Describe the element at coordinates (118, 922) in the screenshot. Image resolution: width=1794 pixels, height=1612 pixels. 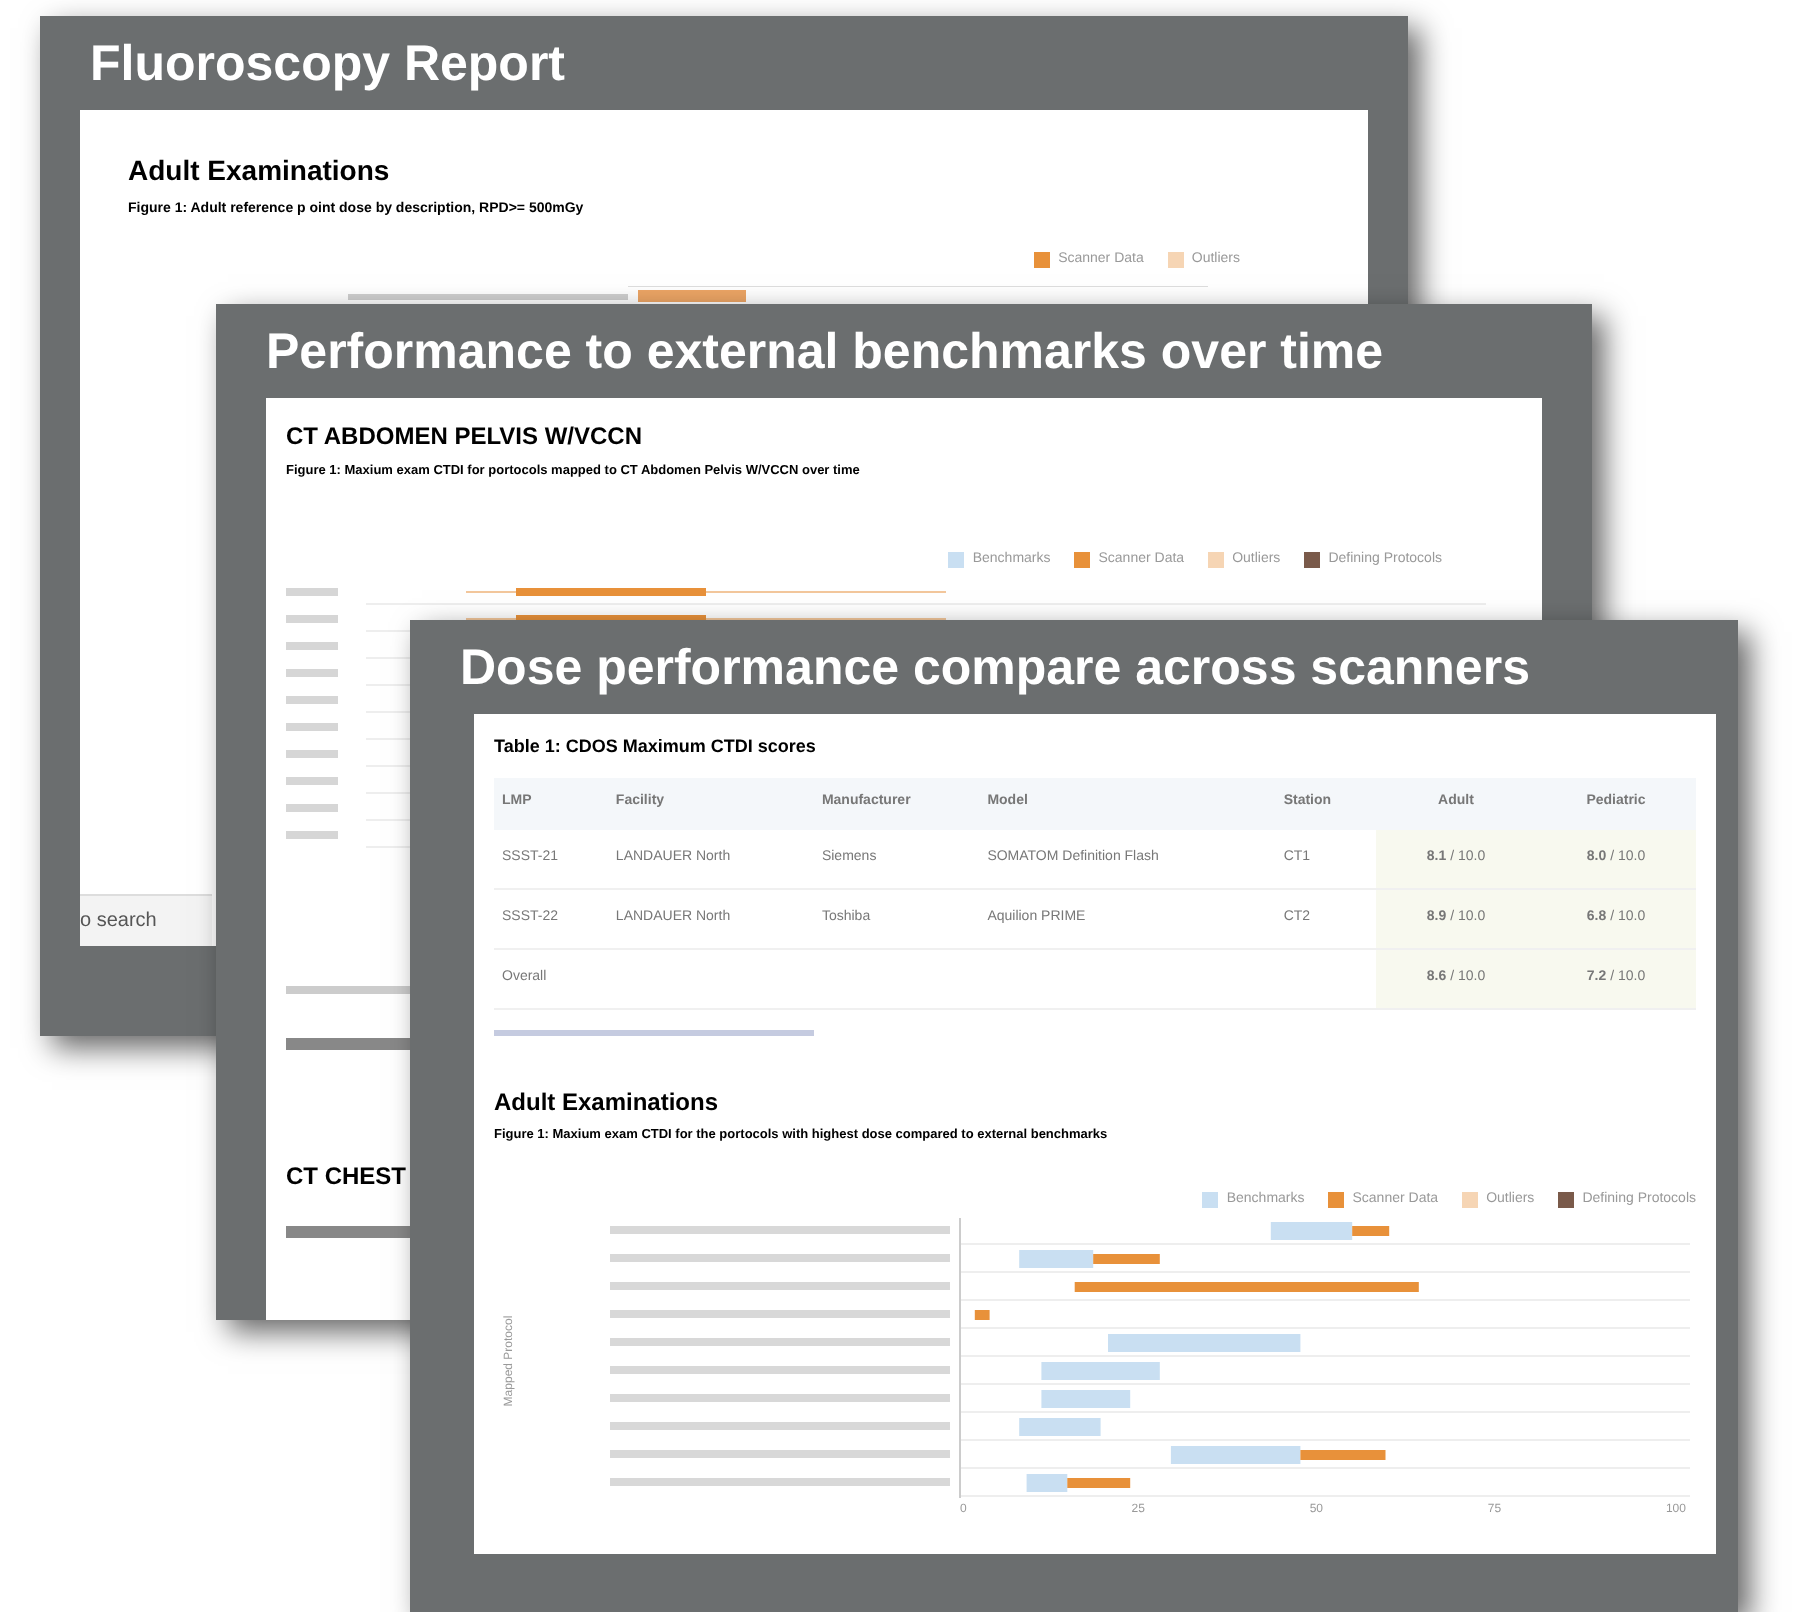
I see `search-text: o search` at that location.